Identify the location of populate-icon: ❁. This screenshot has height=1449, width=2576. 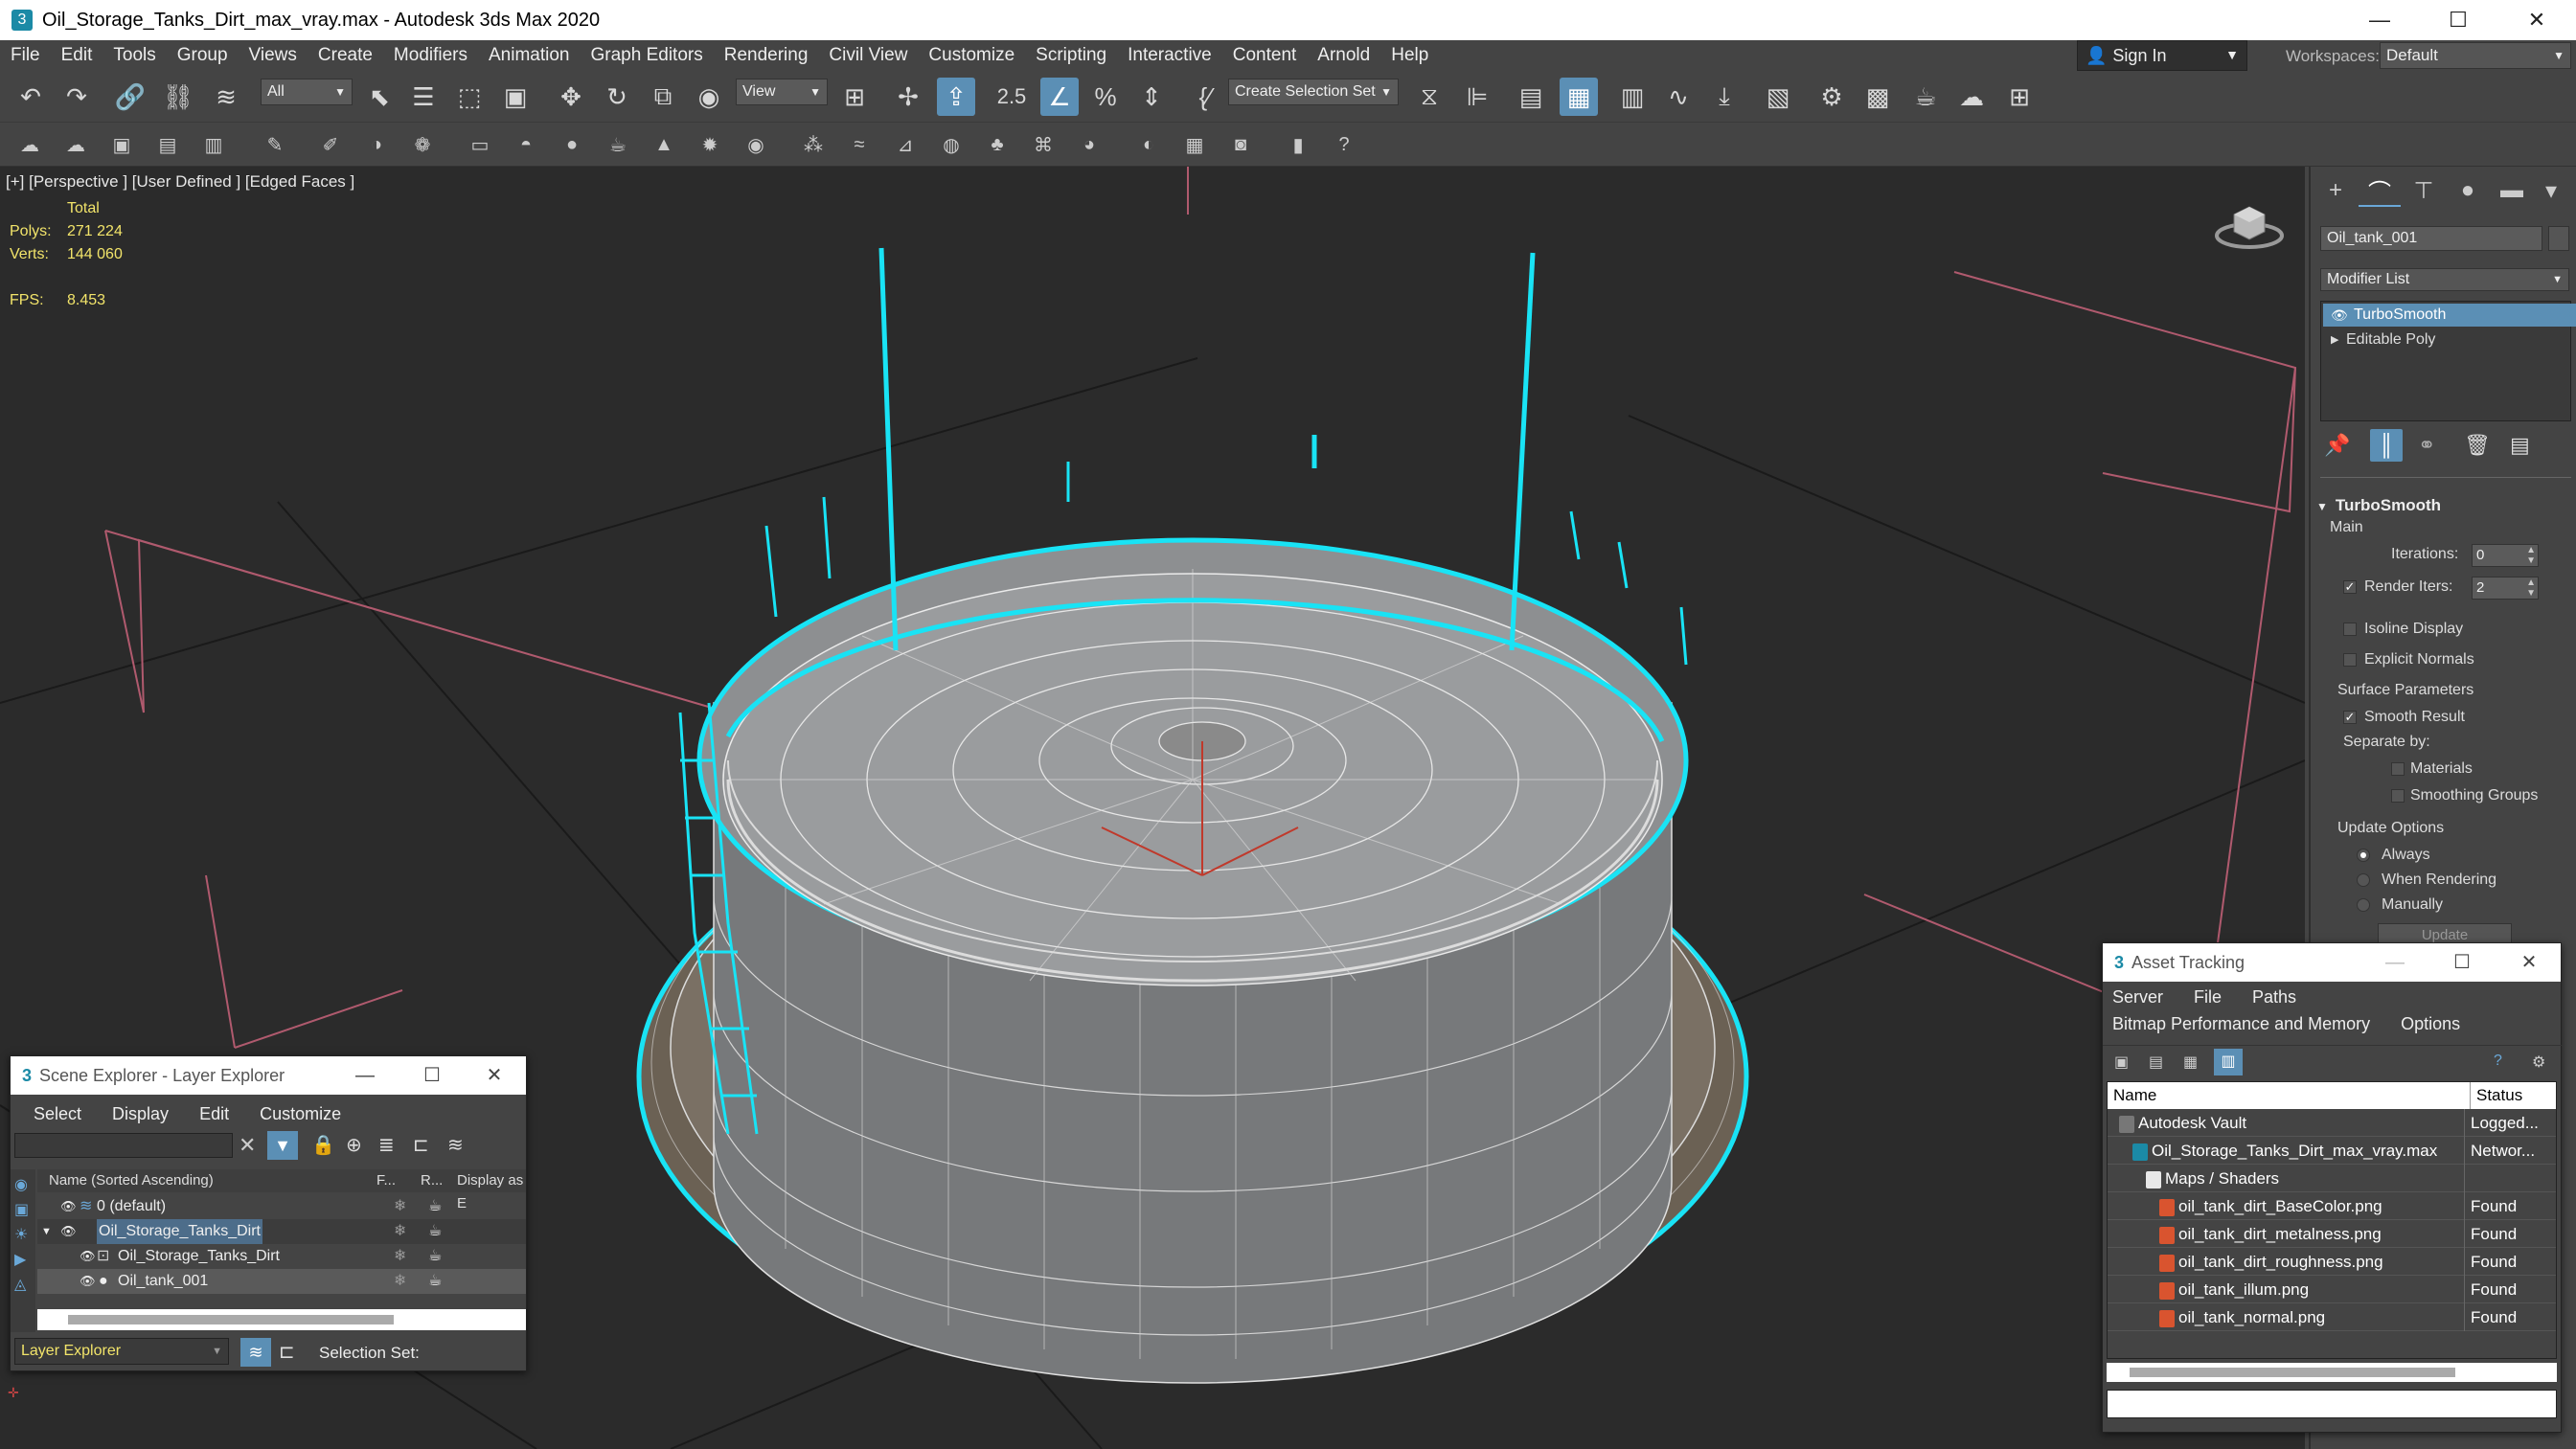
(422, 144).